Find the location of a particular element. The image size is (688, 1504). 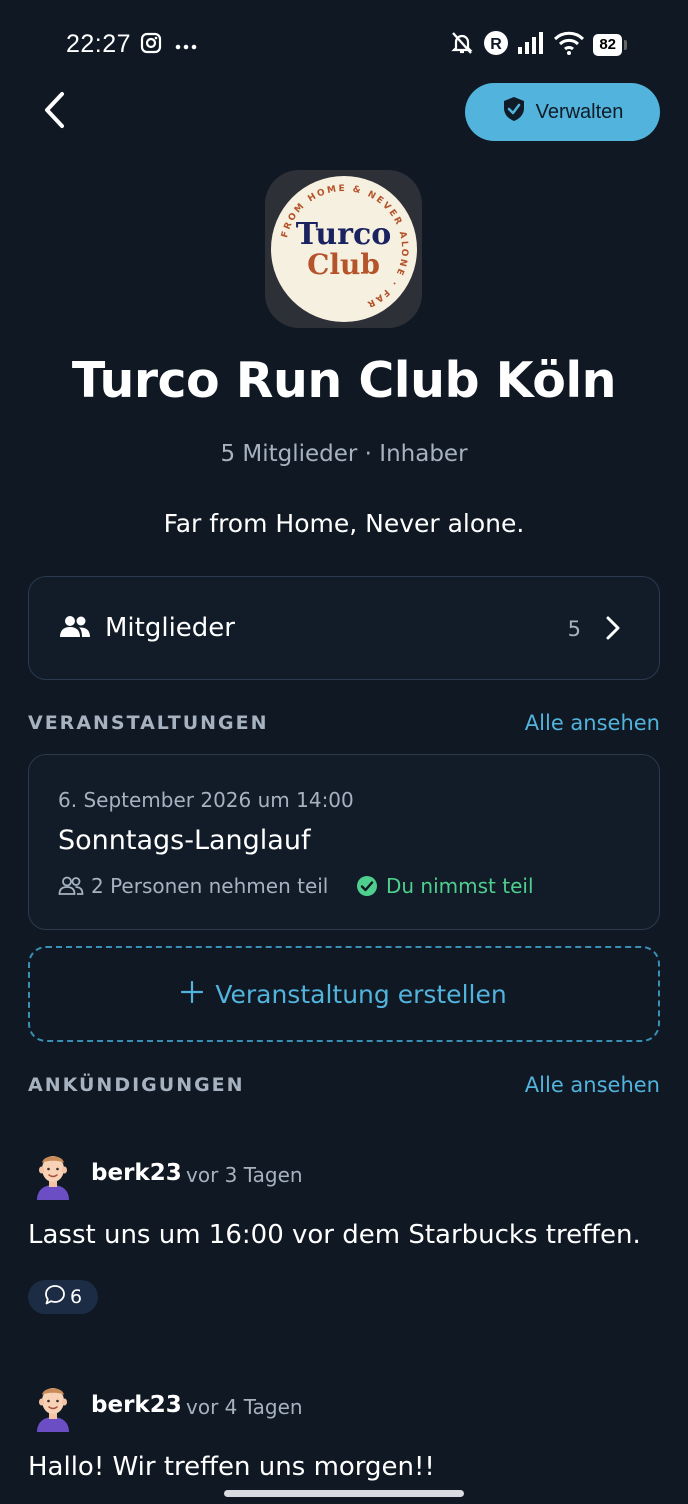

comments-count: 6 is located at coordinates (76, 1297).